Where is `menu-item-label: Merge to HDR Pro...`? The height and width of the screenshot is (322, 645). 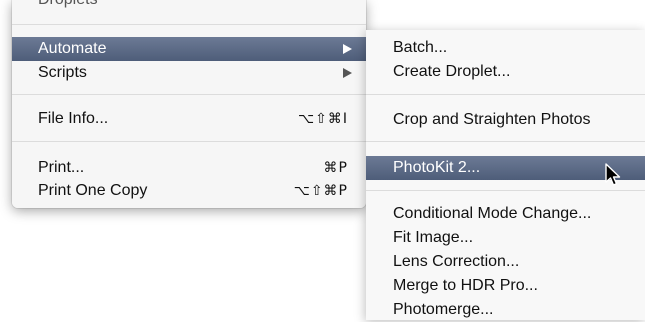
menu-item-label: Merge to HDR Pro... is located at coordinates (465, 285).